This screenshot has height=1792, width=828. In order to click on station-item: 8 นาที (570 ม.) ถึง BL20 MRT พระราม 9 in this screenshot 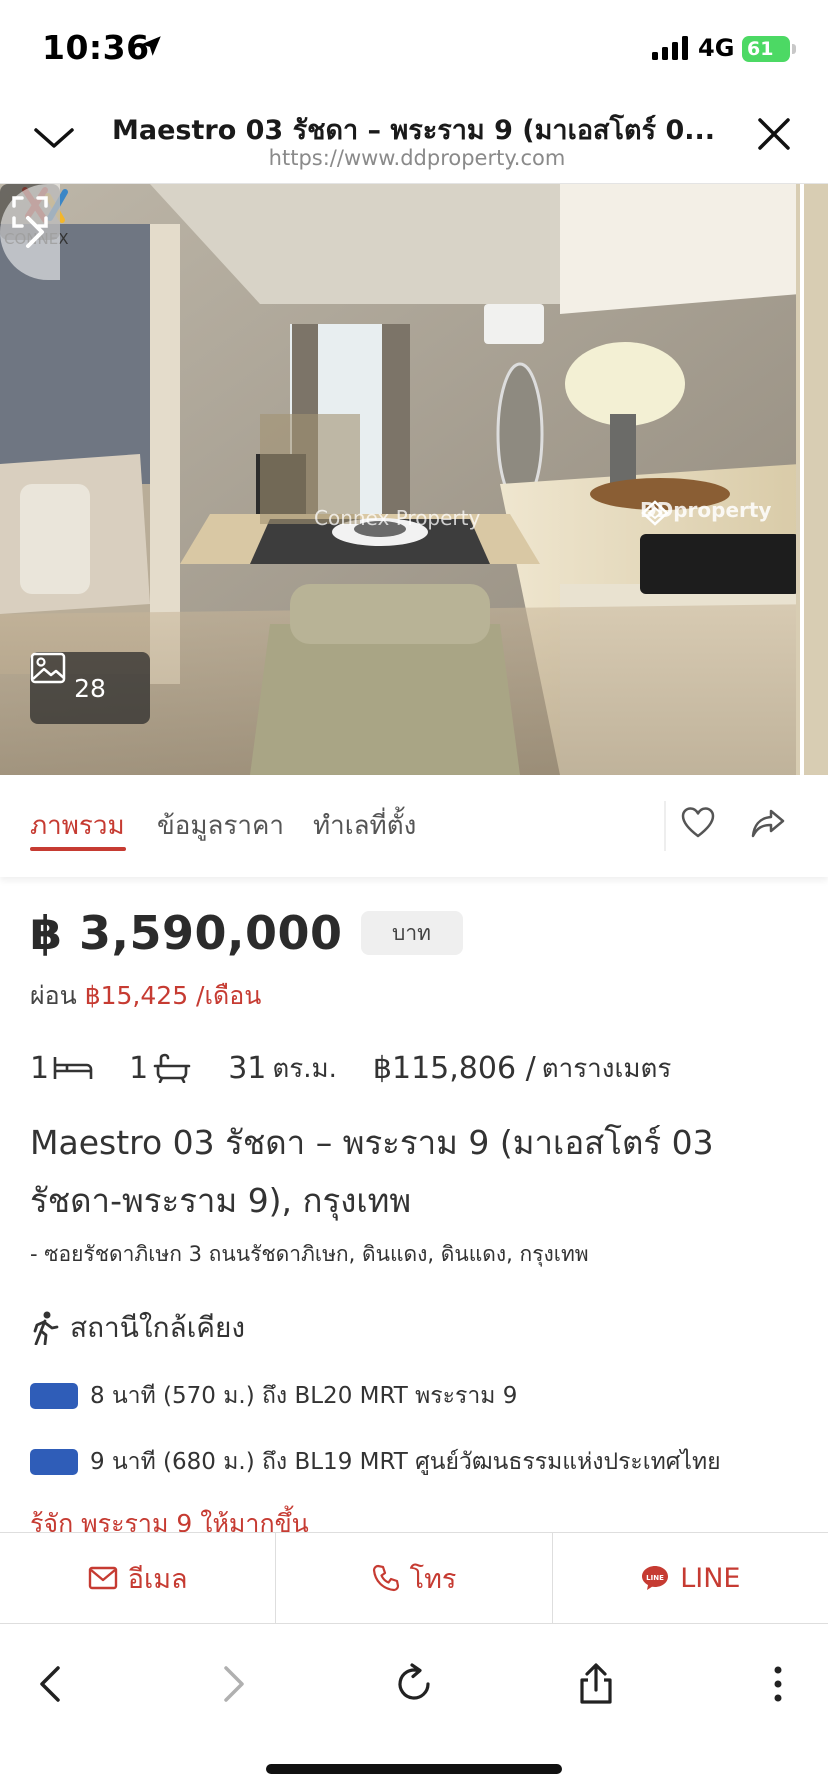, I will do `click(273, 1396)`.